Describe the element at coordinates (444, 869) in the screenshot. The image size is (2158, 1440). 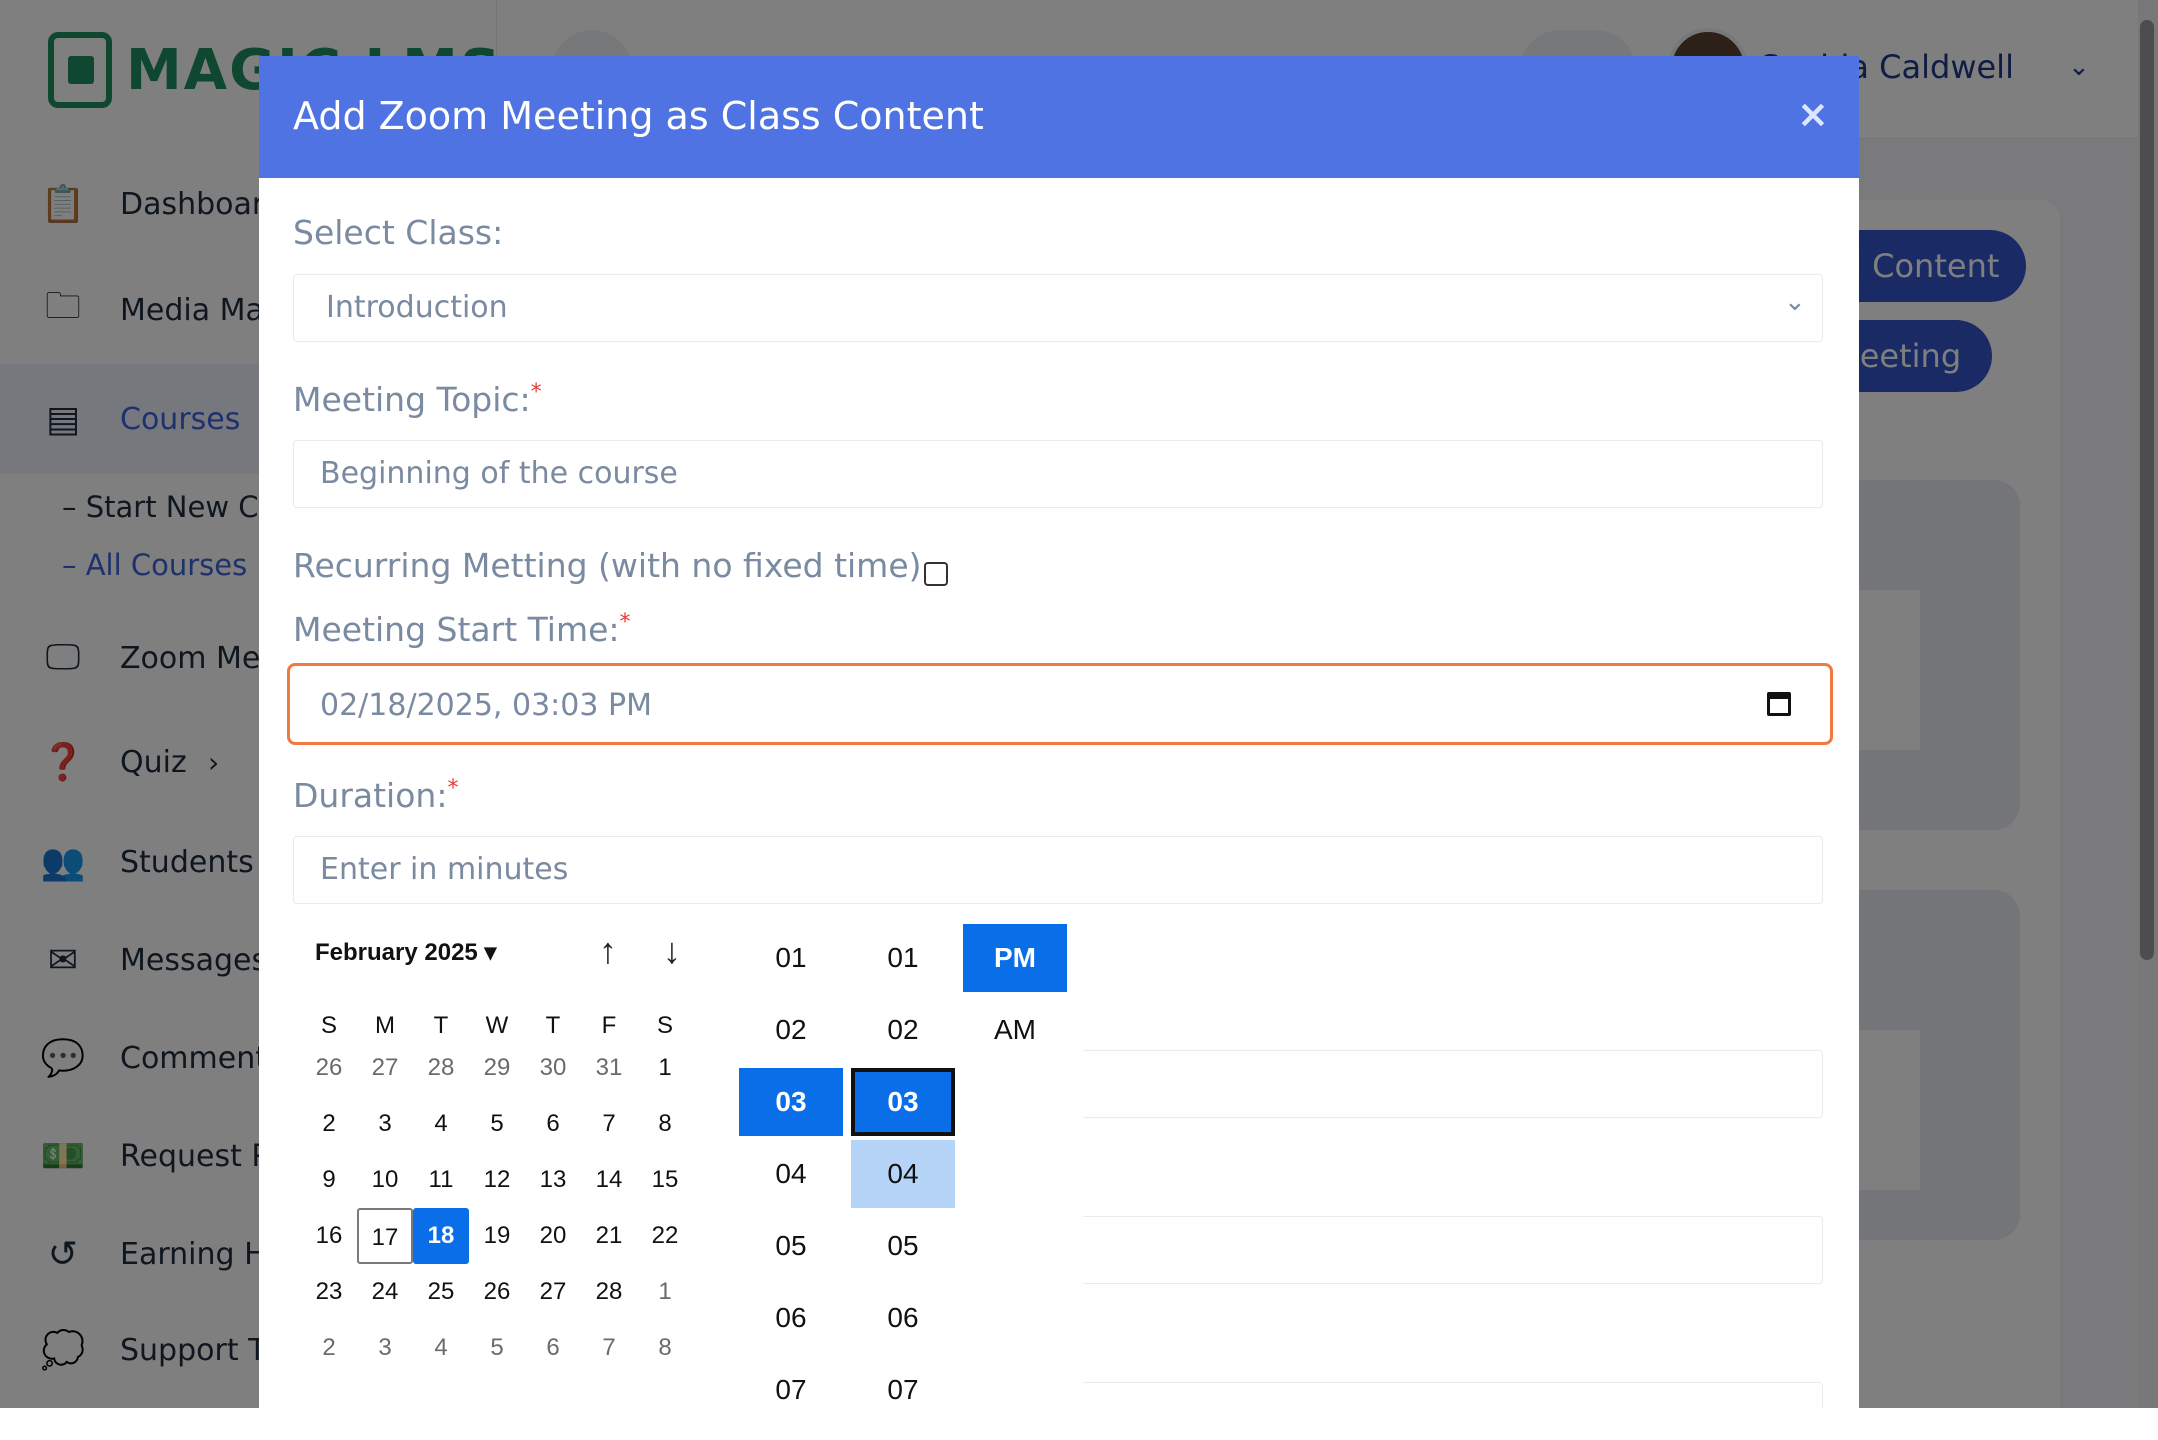
I see `duration-placeholder: Enter in minutes` at that location.